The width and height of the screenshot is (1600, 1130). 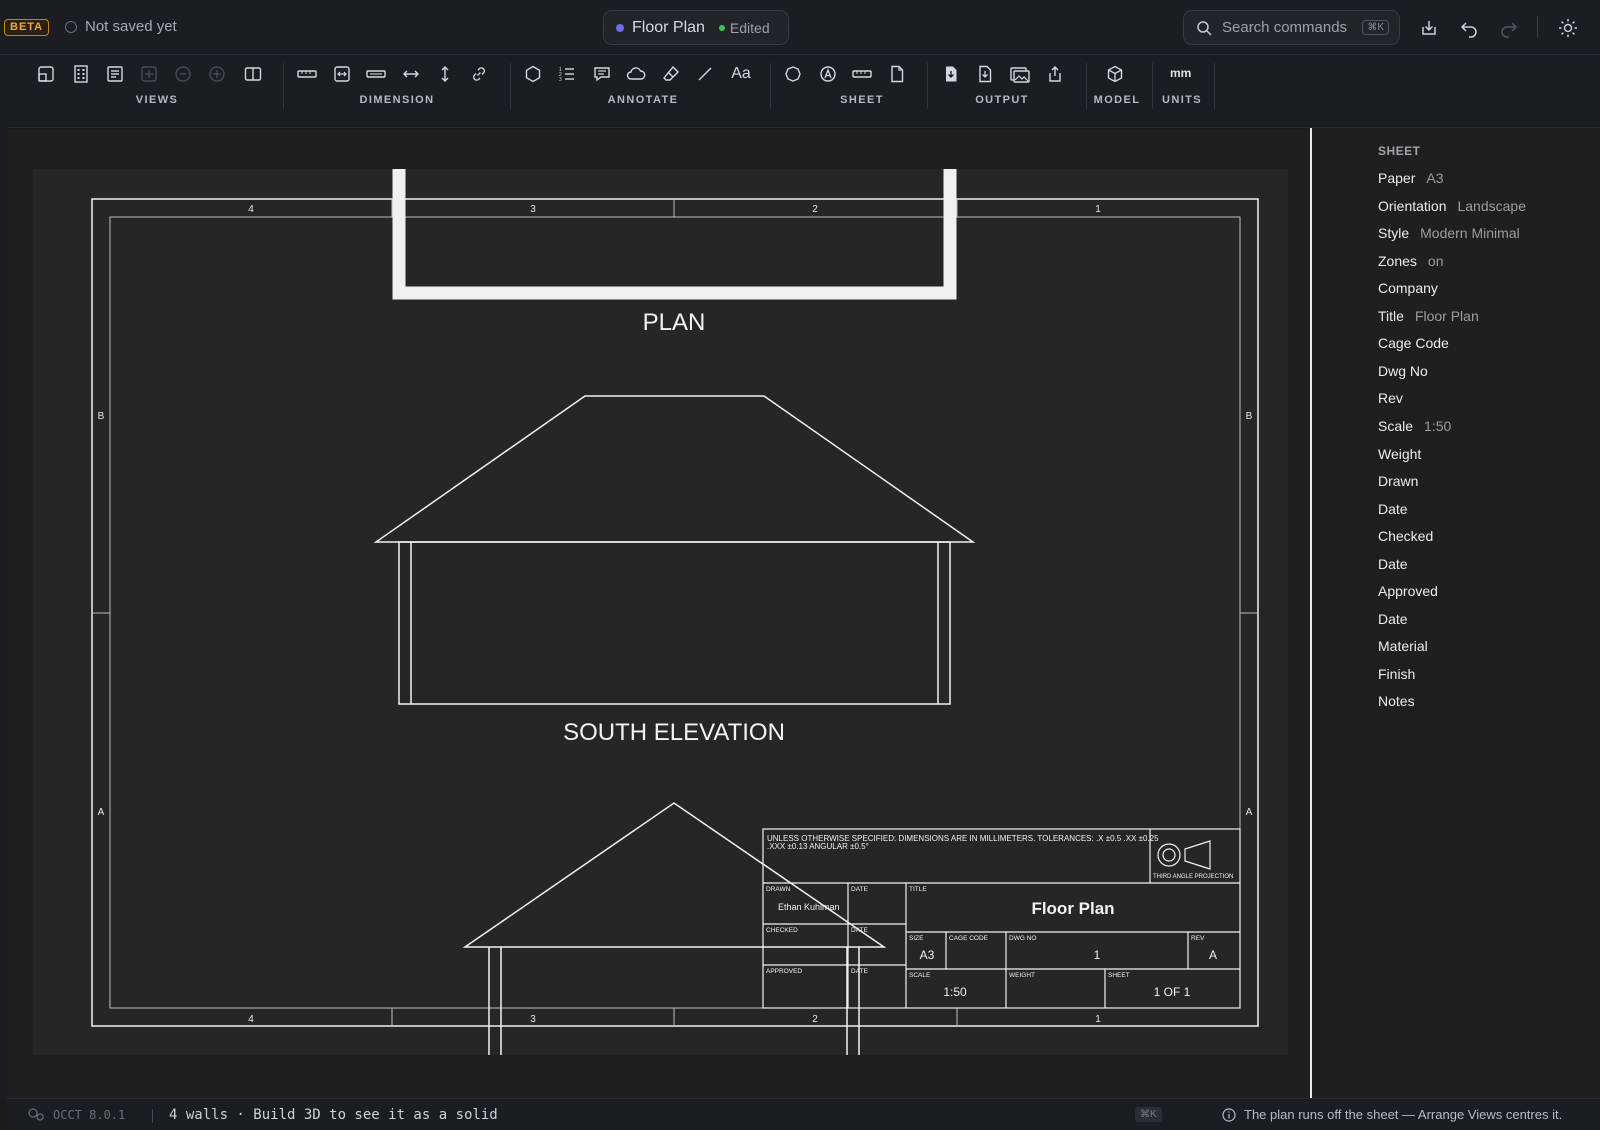 I want to click on prop-weight: Weight, so click(x=1405, y=454).